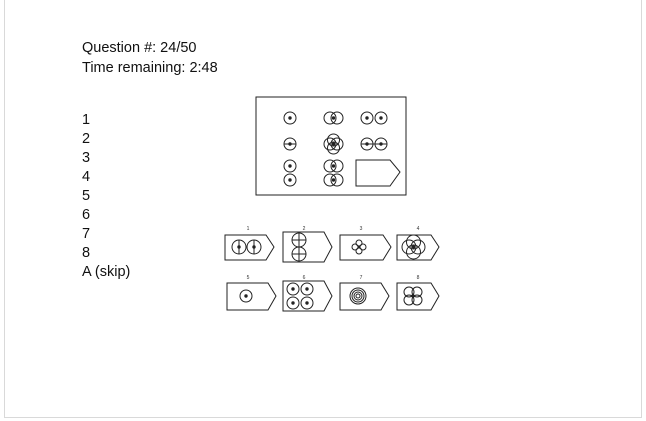 This screenshot has height=421, width=646. Describe the element at coordinates (304, 229) in the screenshot. I see `answer-number-2: 2` at that location.